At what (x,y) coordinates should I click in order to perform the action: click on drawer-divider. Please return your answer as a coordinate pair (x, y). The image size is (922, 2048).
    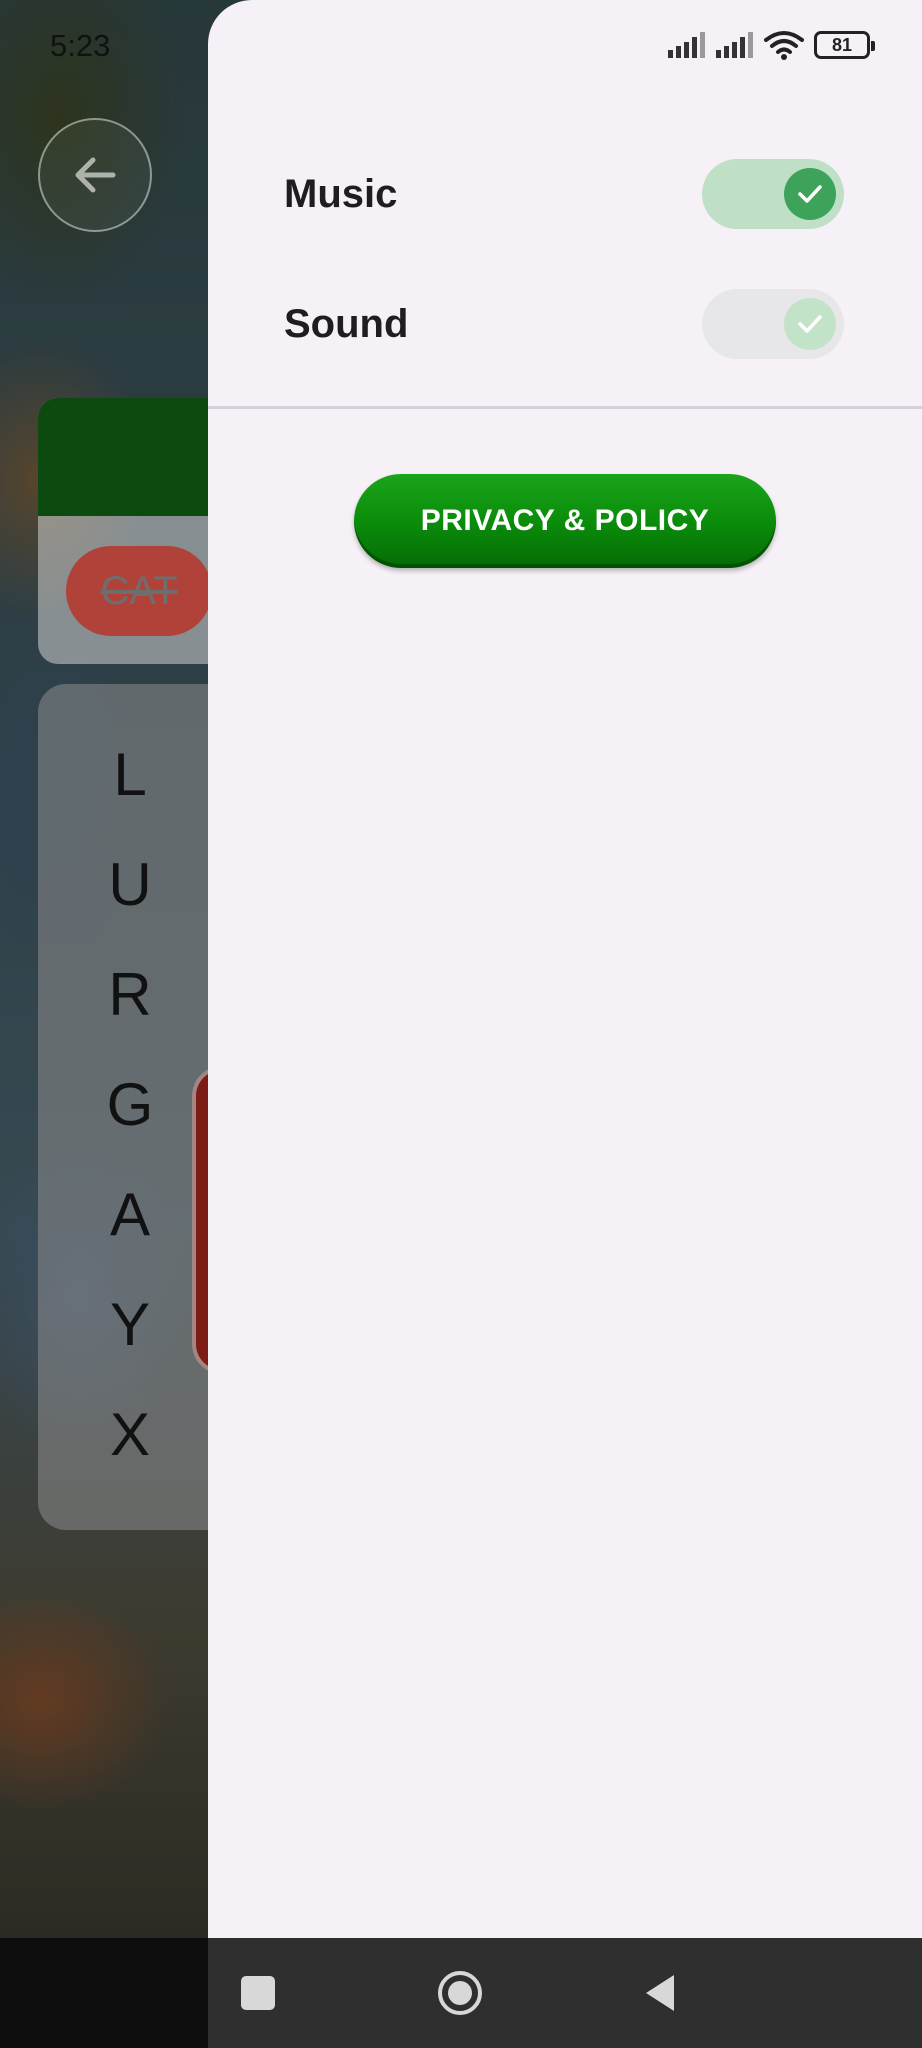
    Looking at the image, I should click on (565, 407).